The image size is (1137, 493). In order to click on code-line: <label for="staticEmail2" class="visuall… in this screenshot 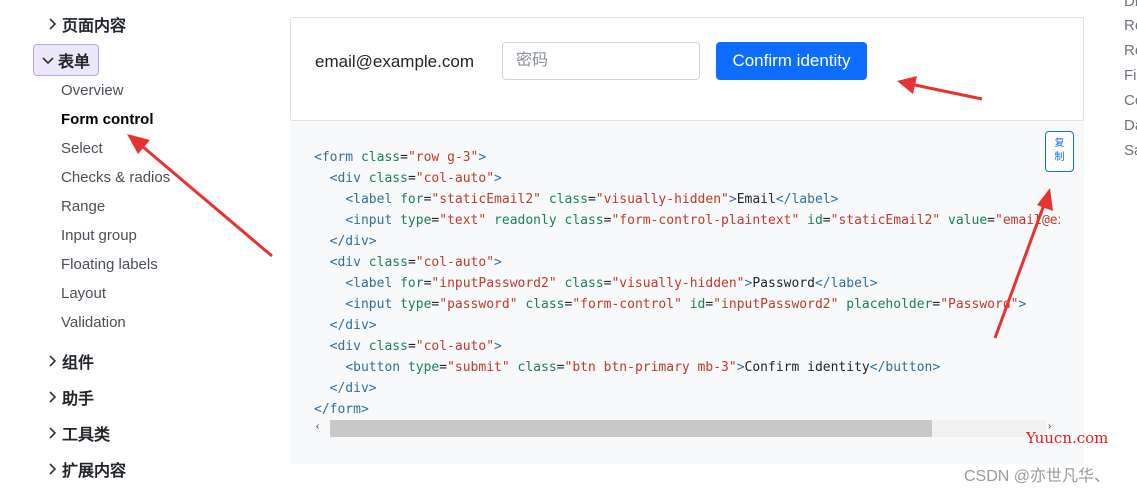, I will do `click(687, 199)`.